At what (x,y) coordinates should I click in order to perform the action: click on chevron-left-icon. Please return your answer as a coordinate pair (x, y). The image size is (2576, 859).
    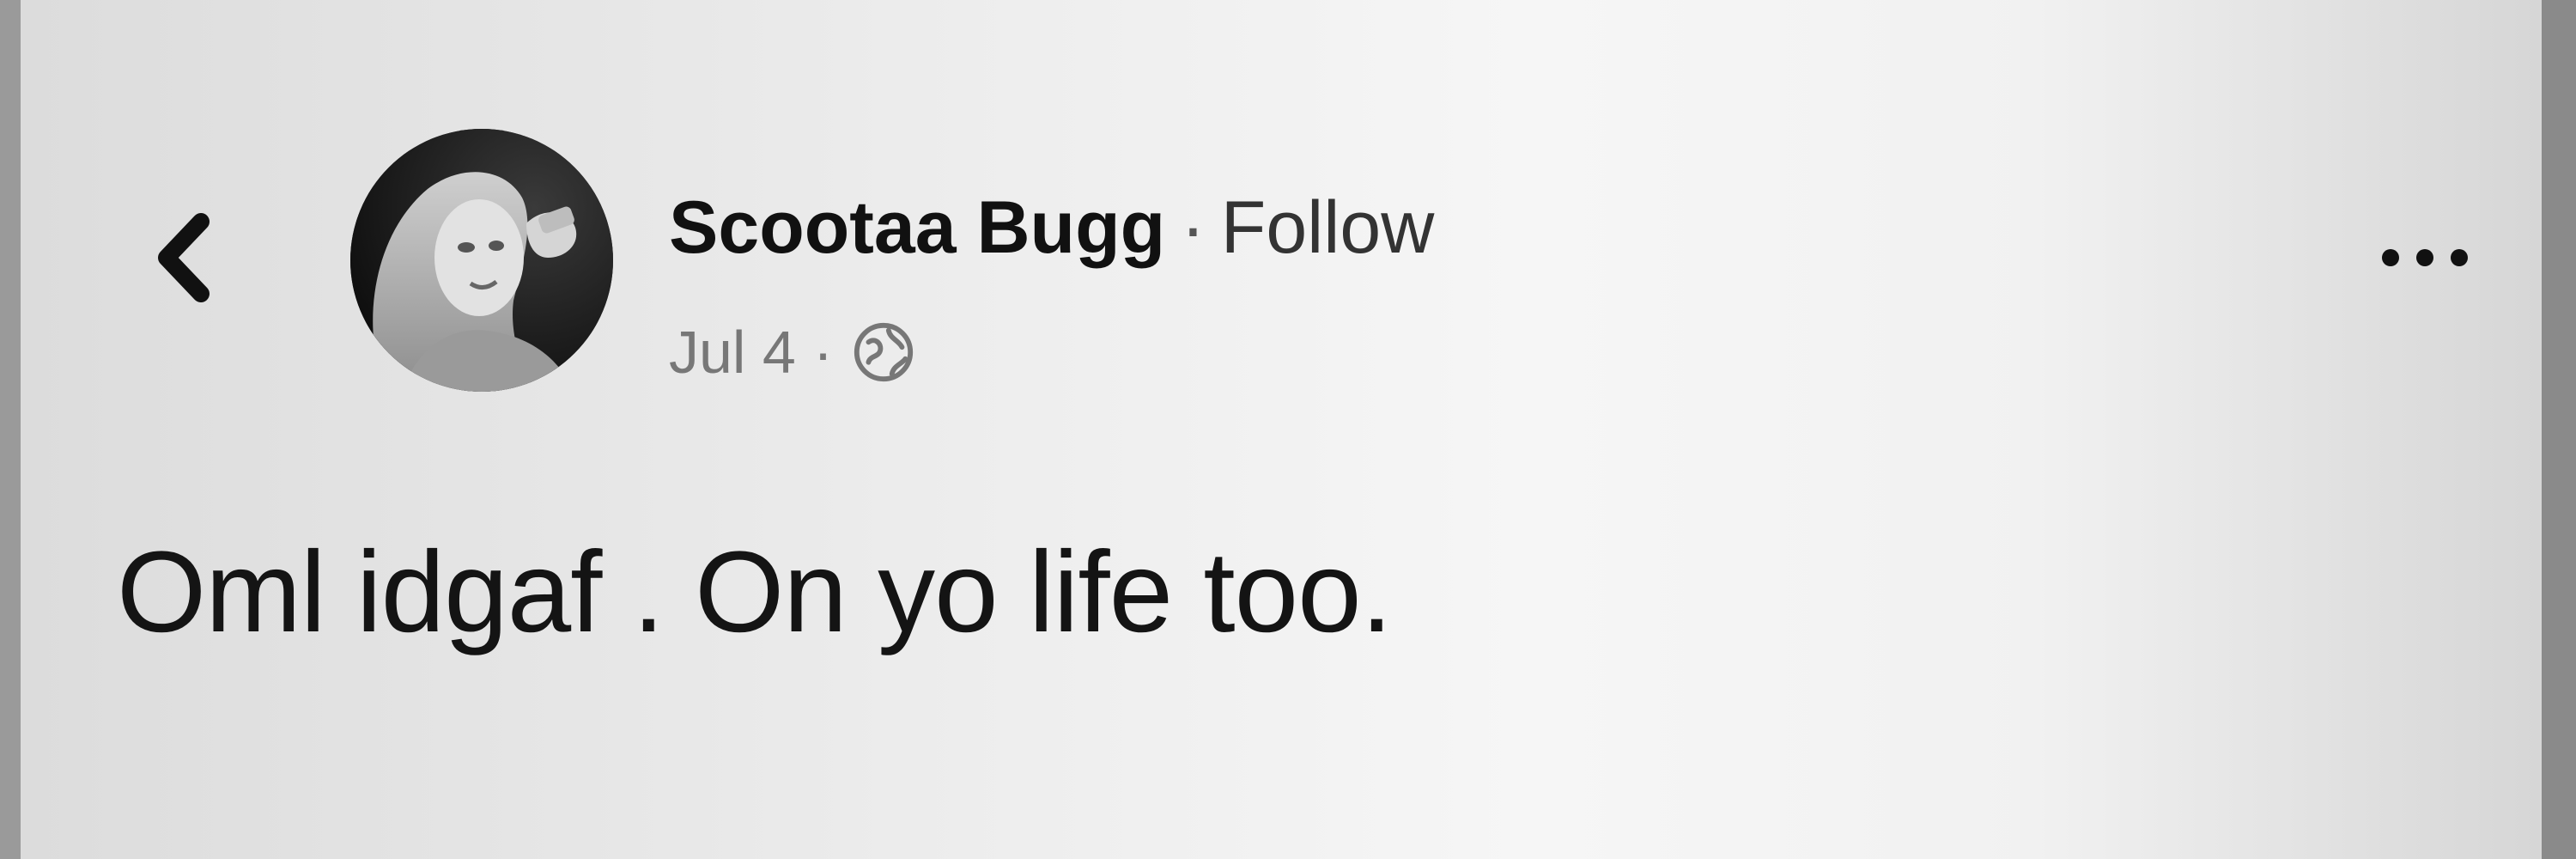
    Looking at the image, I should click on (184, 257).